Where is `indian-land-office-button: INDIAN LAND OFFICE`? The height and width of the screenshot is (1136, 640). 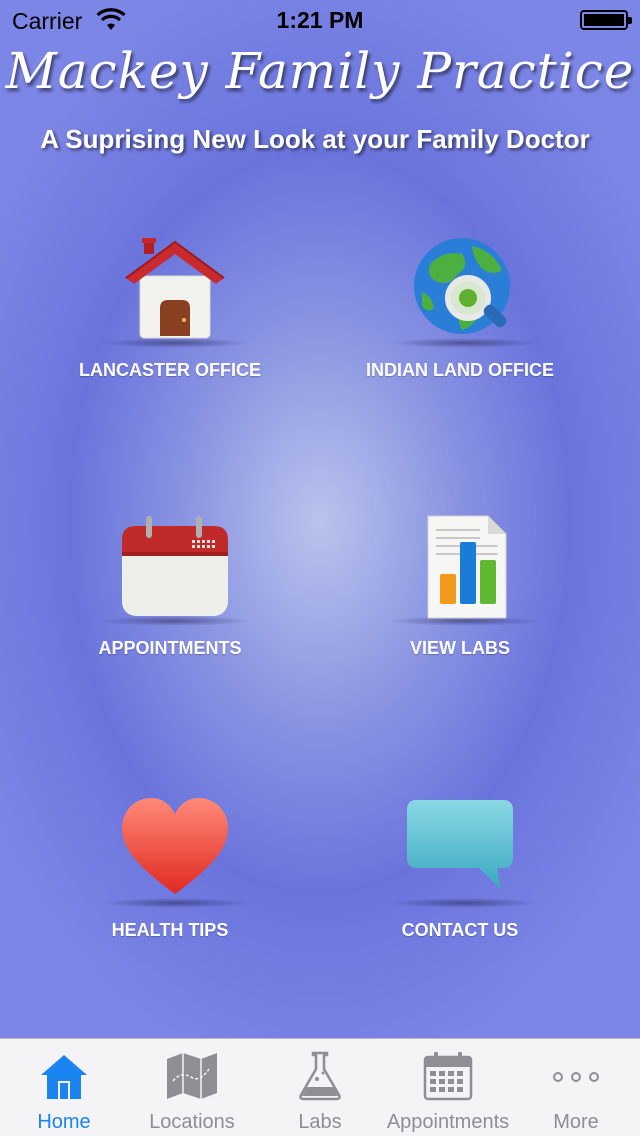 indian-land-office-button: INDIAN LAND OFFICE is located at coordinates (460, 331).